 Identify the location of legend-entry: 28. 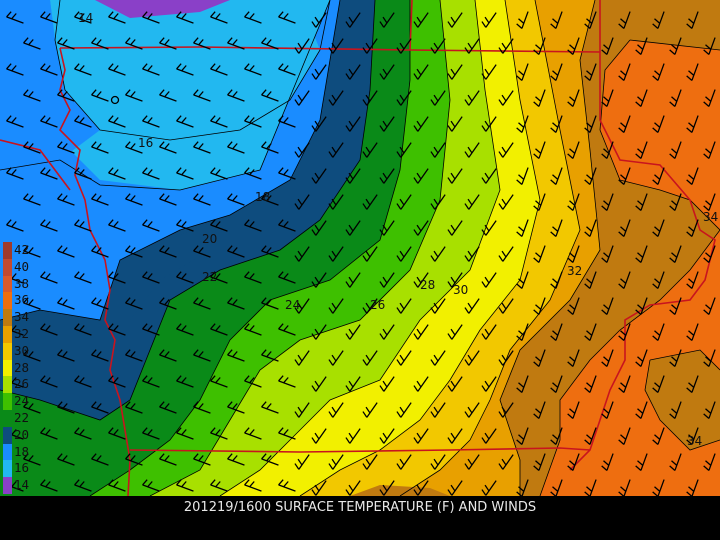
(22, 368).